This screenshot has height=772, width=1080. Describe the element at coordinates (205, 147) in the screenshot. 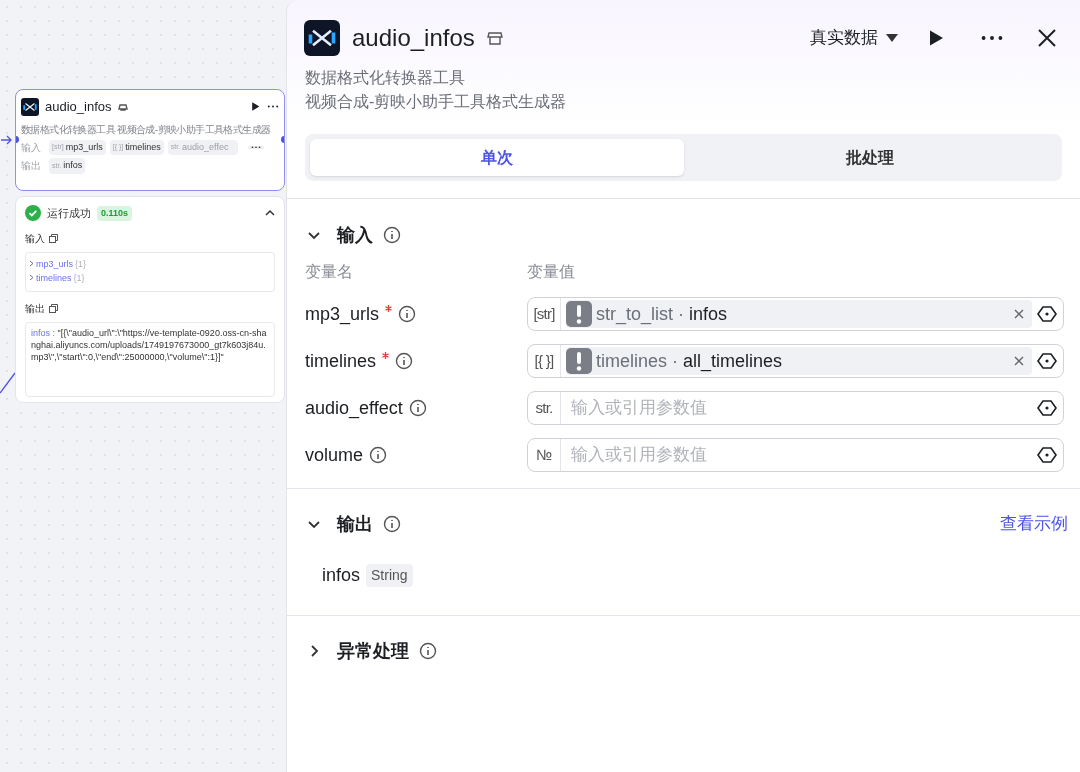

I see `parameter-name: audio_effec` at that location.